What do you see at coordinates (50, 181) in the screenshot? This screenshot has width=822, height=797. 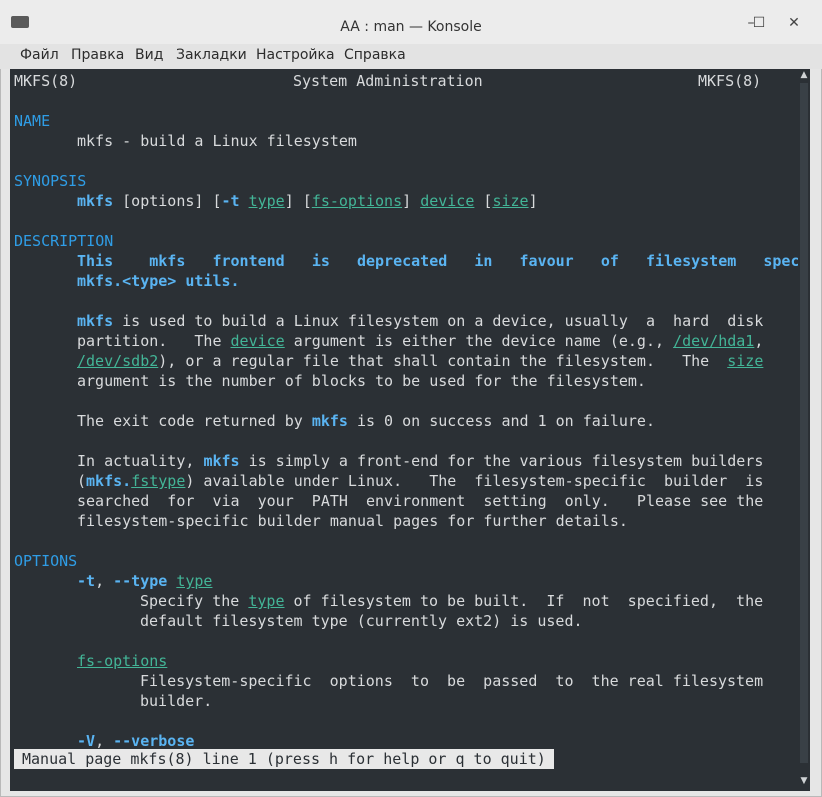 I see `section-synopsis: SYNOPSIS` at bounding box center [50, 181].